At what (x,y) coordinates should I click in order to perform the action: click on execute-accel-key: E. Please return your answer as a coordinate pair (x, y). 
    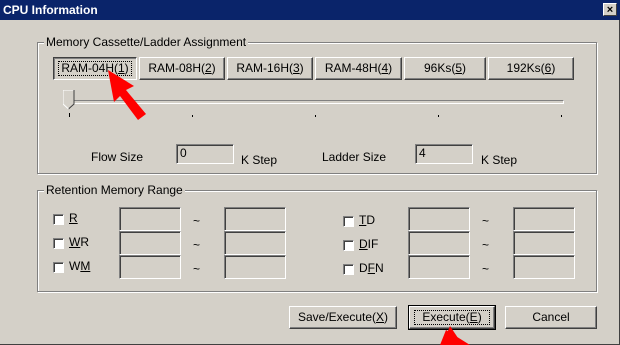
    Looking at the image, I should click on (473, 317).